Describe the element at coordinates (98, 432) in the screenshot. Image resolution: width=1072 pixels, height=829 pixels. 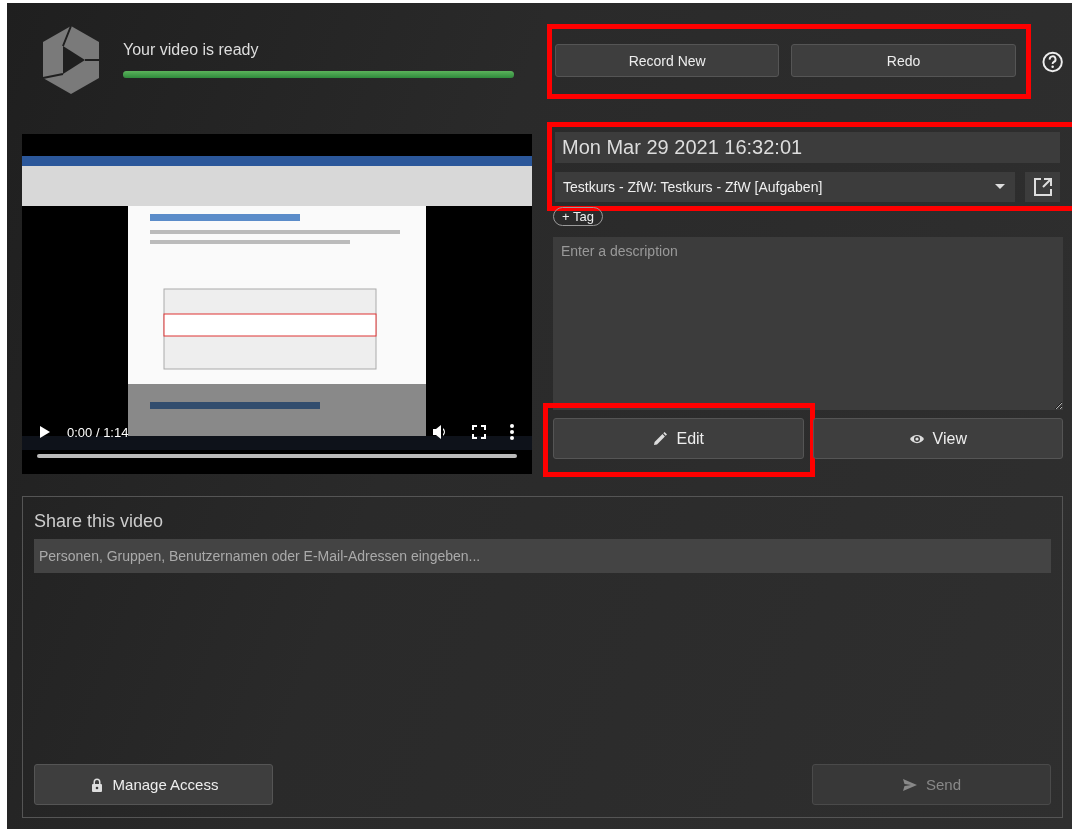
I see `time-display: 0:00 / 1:14` at that location.